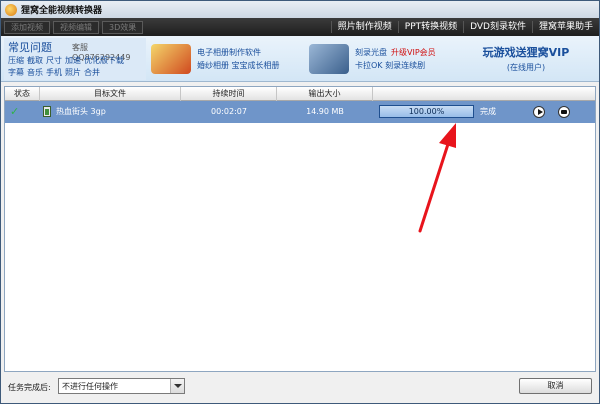 This screenshot has height=404, width=600. Describe the element at coordinates (526, 67) in the screenshot. I see `vip-subtitle: (在线用户)` at that location.